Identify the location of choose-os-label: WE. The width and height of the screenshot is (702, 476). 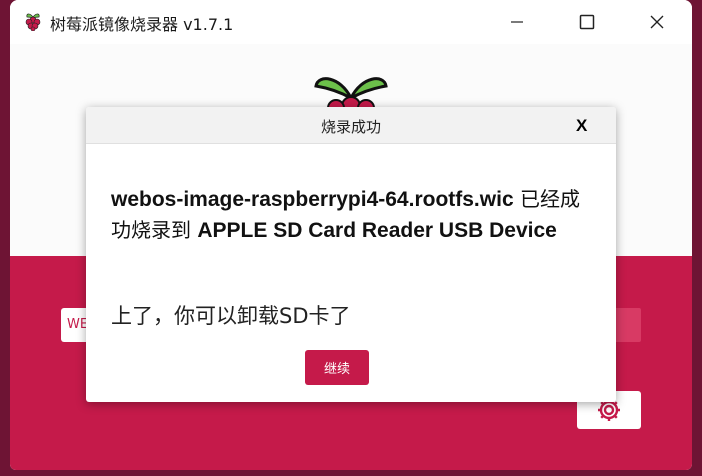
(78, 324).